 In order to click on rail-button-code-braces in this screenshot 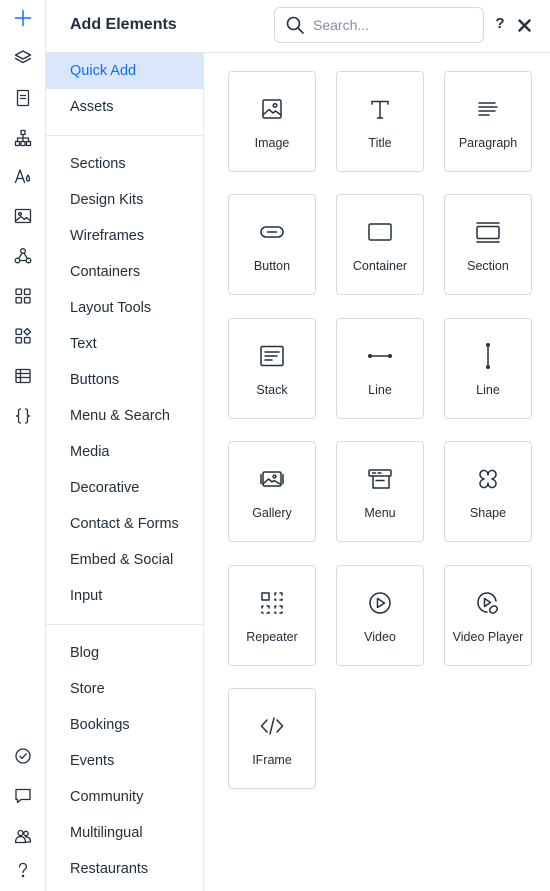, I will do `click(22, 416)`.